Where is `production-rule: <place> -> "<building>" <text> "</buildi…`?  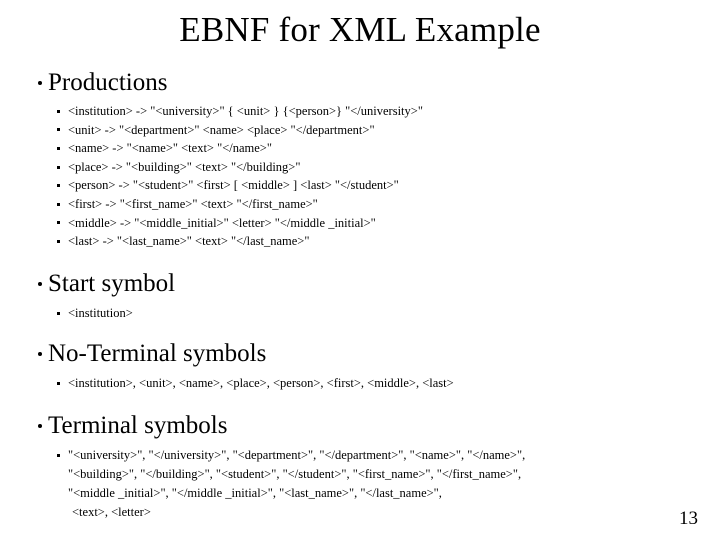
production-rule: <place> -> "<building>" <text> "</buildi… is located at coordinates (184, 166).